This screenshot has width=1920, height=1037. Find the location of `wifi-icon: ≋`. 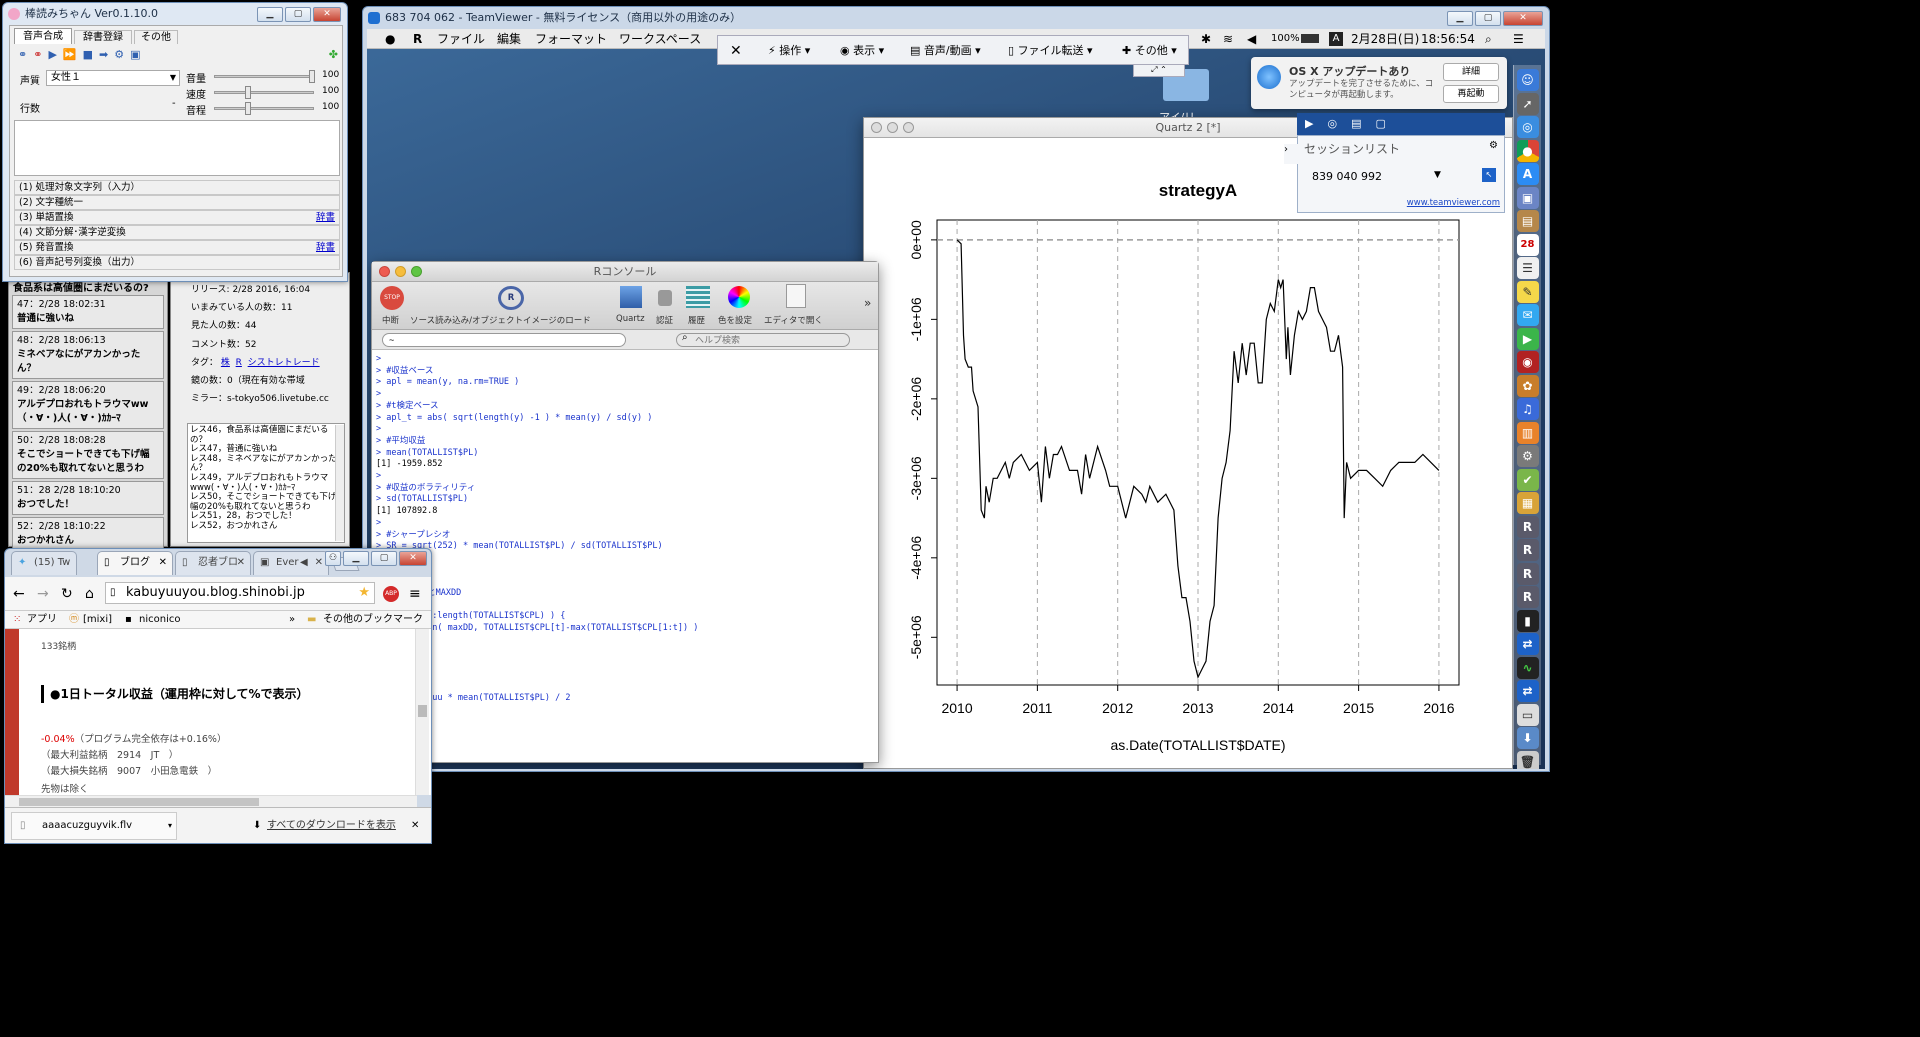

wifi-icon: ≋ is located at coordinates (1228, 39).